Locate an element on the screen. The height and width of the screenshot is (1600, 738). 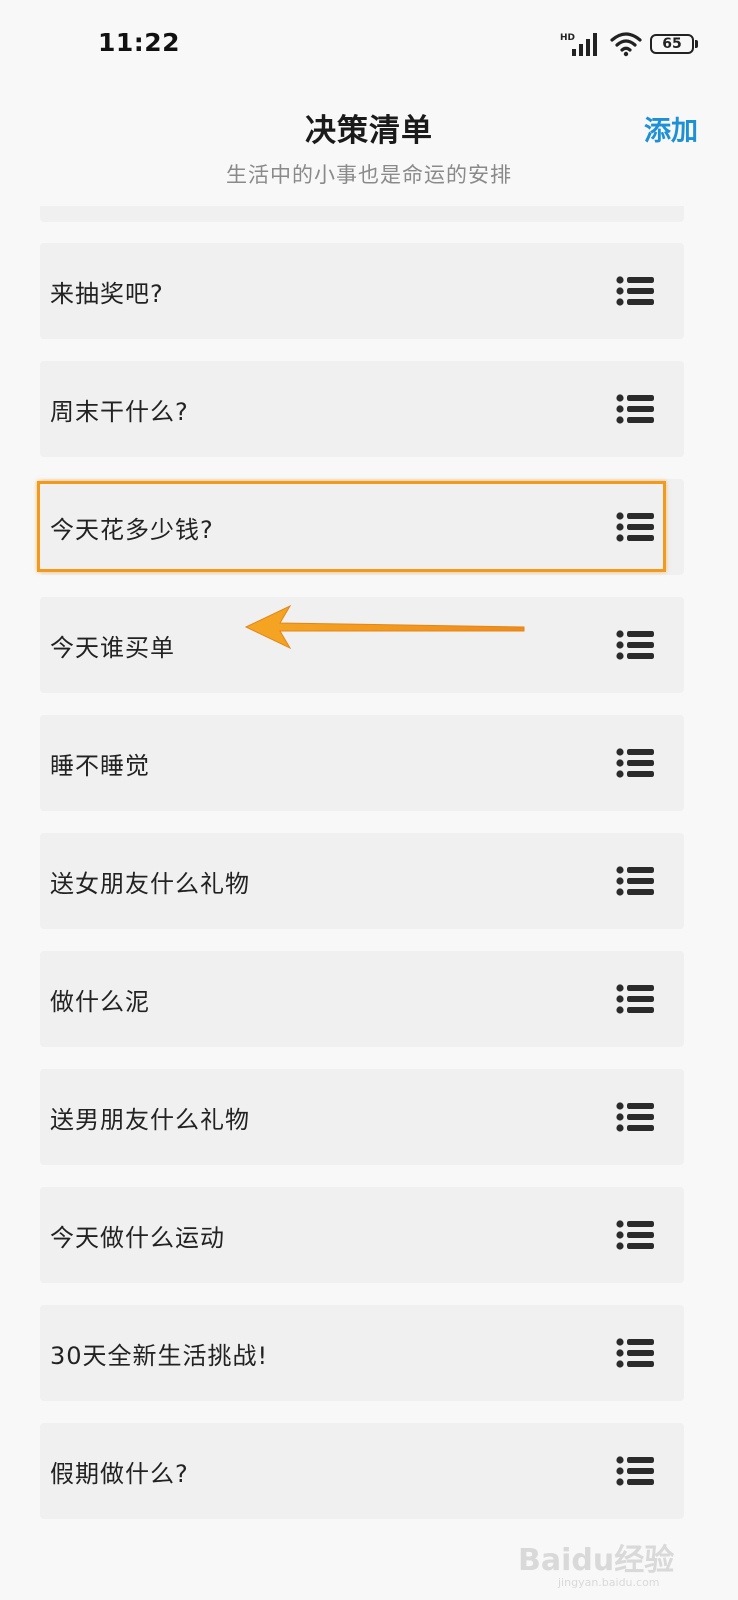
wifi-icon is located at coordinates (626, 44).